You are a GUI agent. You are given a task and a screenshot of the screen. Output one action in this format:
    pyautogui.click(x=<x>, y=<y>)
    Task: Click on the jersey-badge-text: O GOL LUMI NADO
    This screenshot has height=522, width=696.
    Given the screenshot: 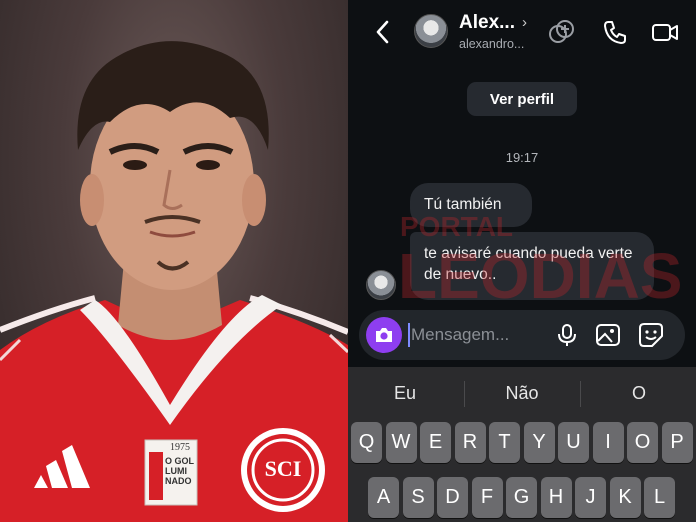 What is the action you would take?
    pyautogui.click(x=179, y=471)
    